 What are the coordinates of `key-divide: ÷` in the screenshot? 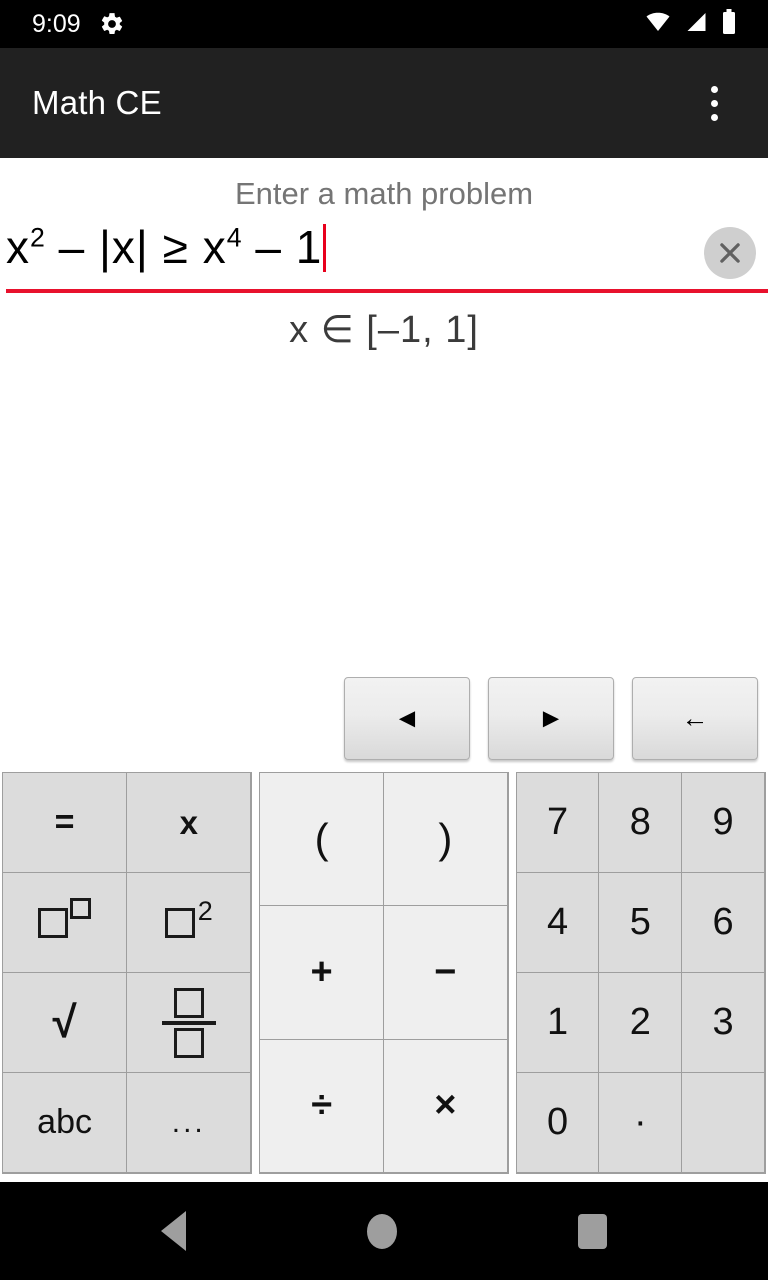 It's located at (321, 1105).